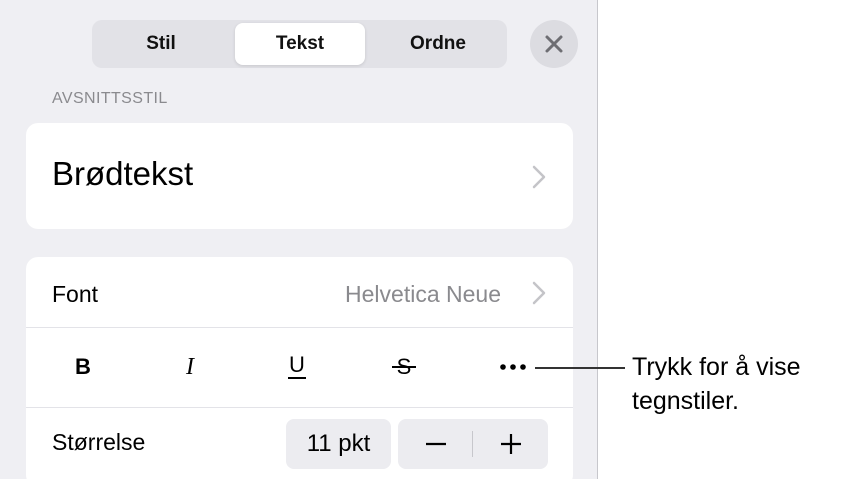  I want to click on close-button, so click(554, 44).